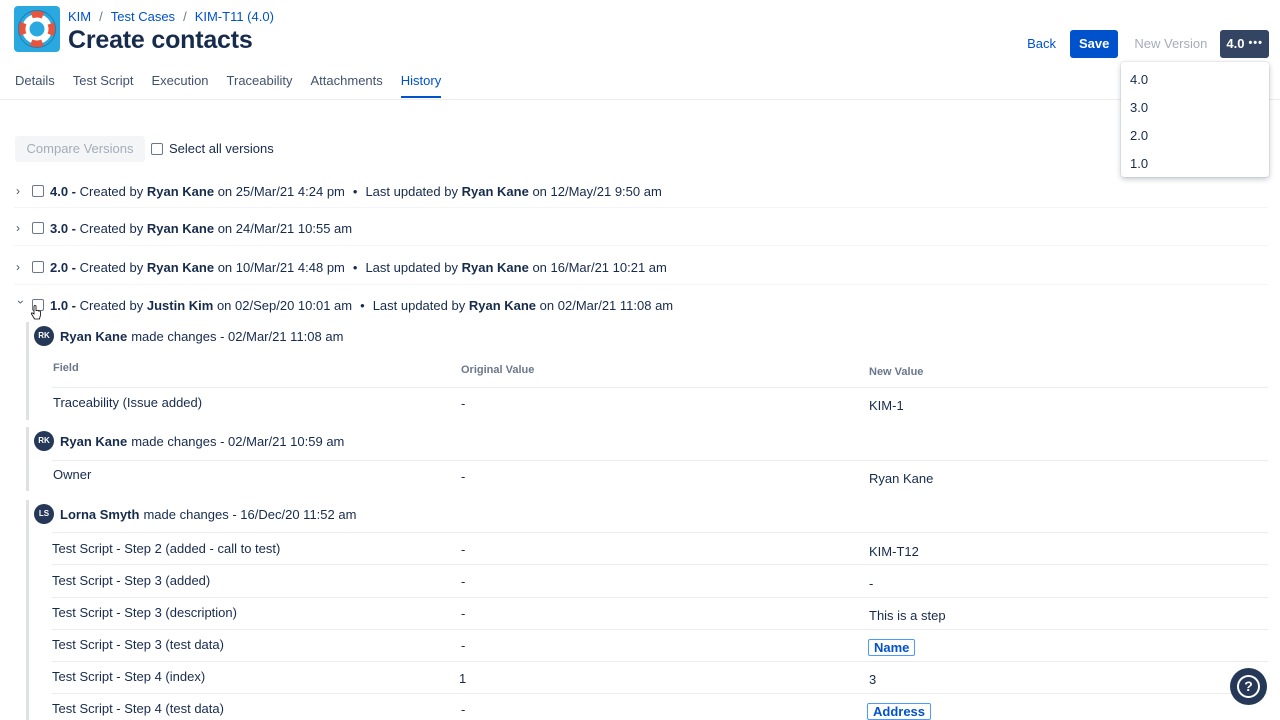 This screenshot has width=1280, height=720. I want to click on select-all-label: Select all versions, so click(221, 148).